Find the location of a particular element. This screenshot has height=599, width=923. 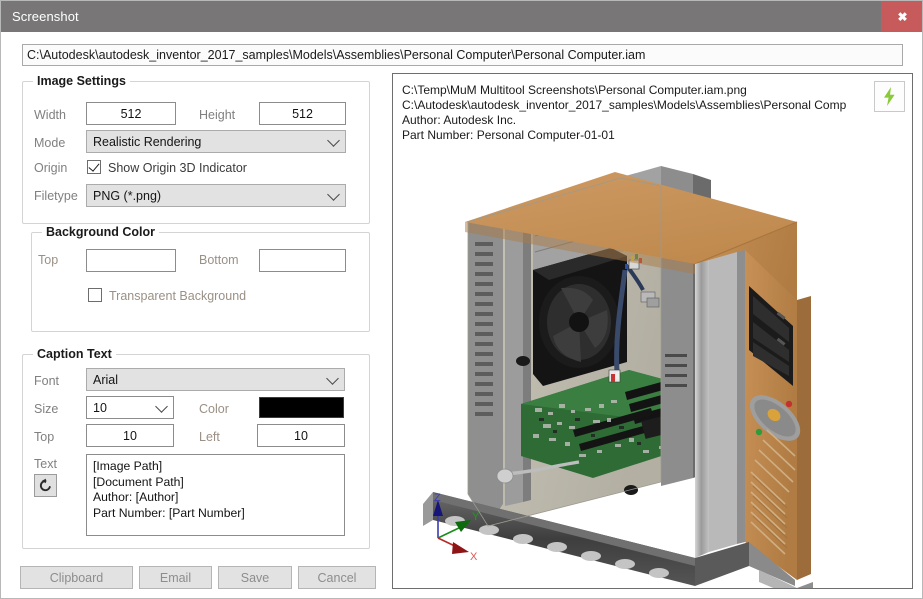

axis-z-label: Z is located at coordinates (437, 498).